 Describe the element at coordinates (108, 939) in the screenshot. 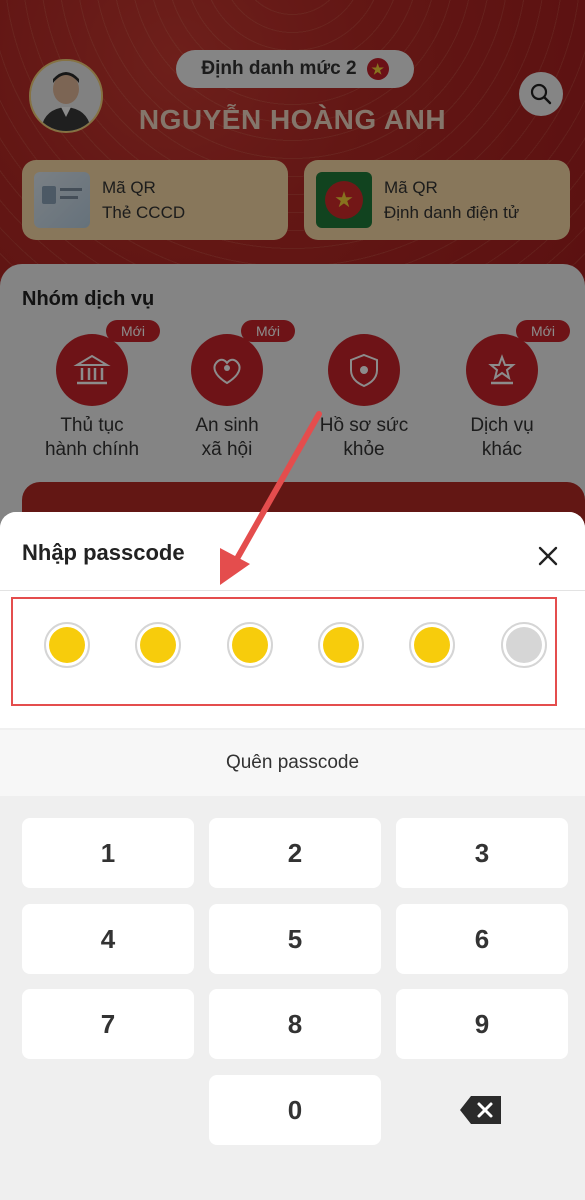

I see `key-4: 4` at that location.